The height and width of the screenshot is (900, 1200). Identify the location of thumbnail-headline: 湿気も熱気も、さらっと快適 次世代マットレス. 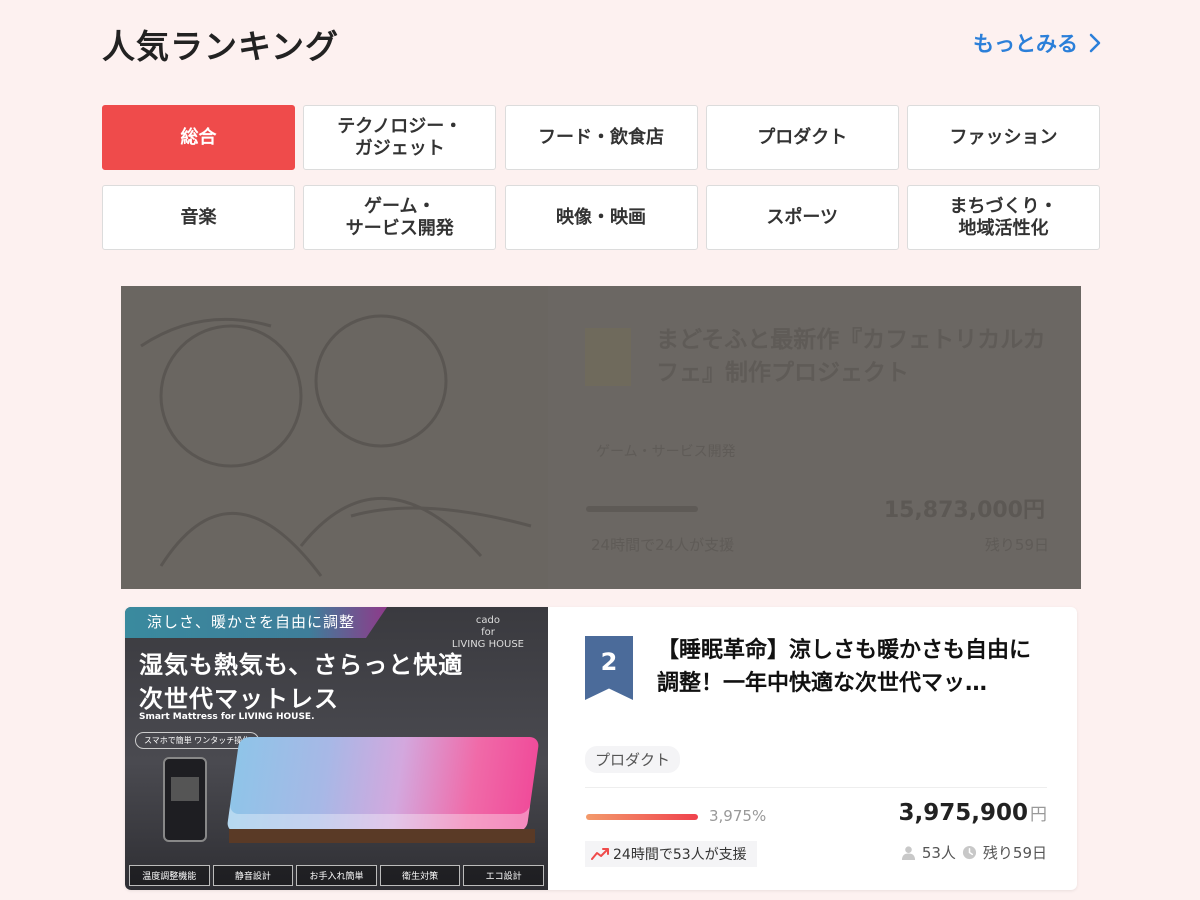
(301, 682).